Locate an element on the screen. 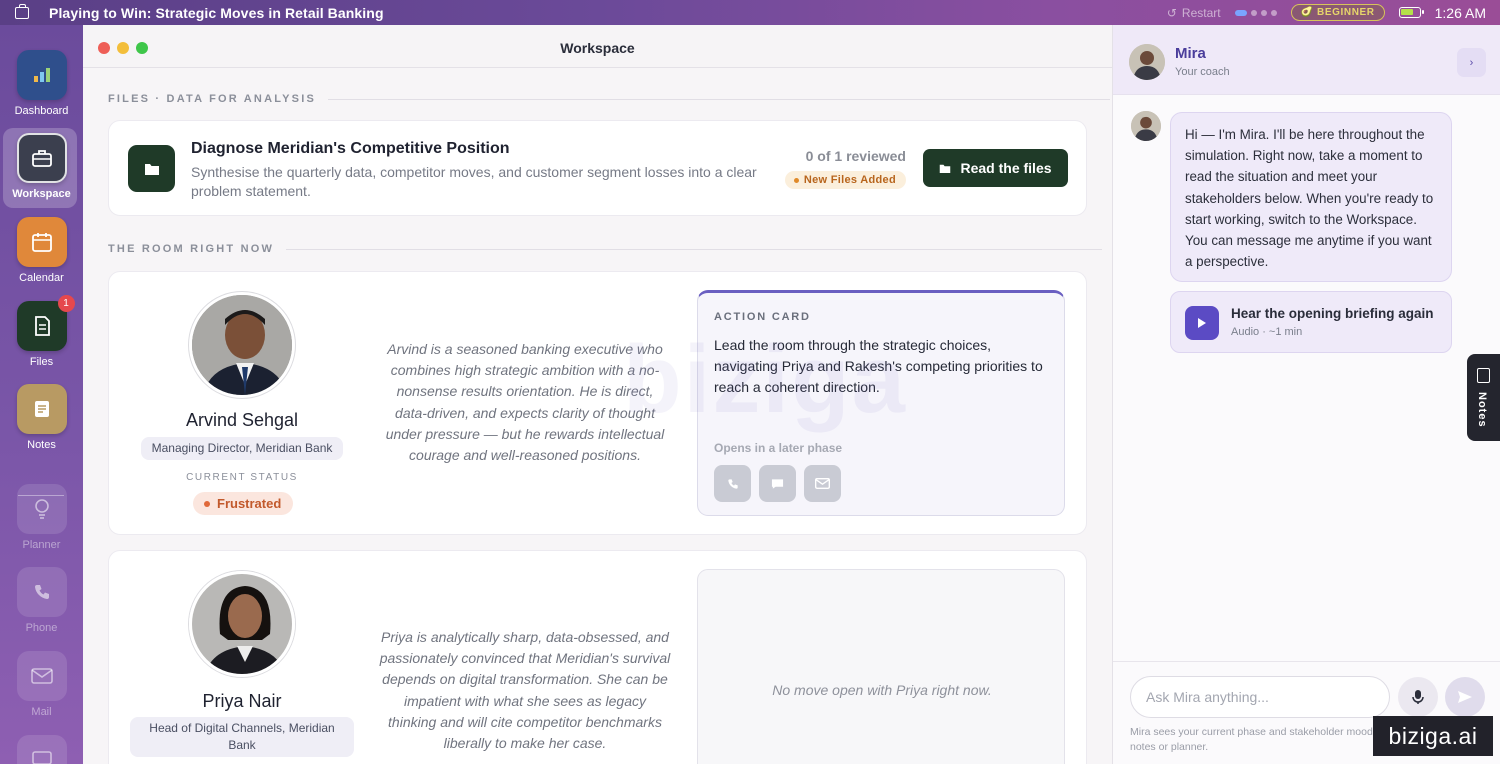 The height and width of the screenshot is (764, 1500). no-move-card: No move open with Priya right now. is located at coordinates (881, 666).